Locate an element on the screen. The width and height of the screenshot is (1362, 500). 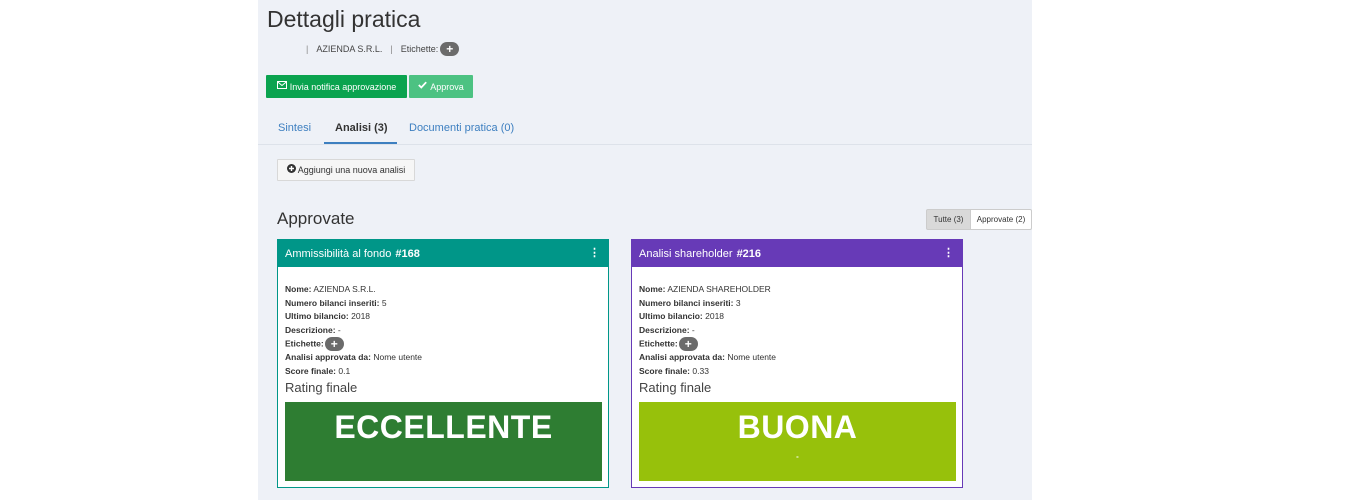
rating-box: ECCELLENTE is located at coordinates (443, 441).